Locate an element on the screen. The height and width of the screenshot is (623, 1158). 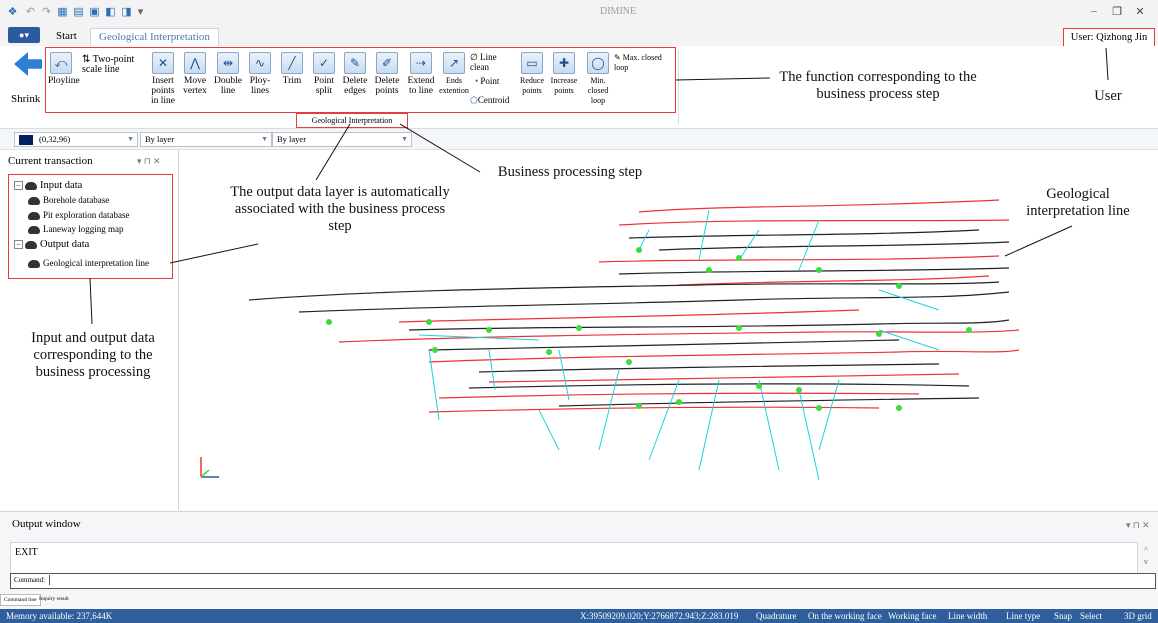
tree-item-geo-line: Geological interpretation line is located at coordinates (88, 263).